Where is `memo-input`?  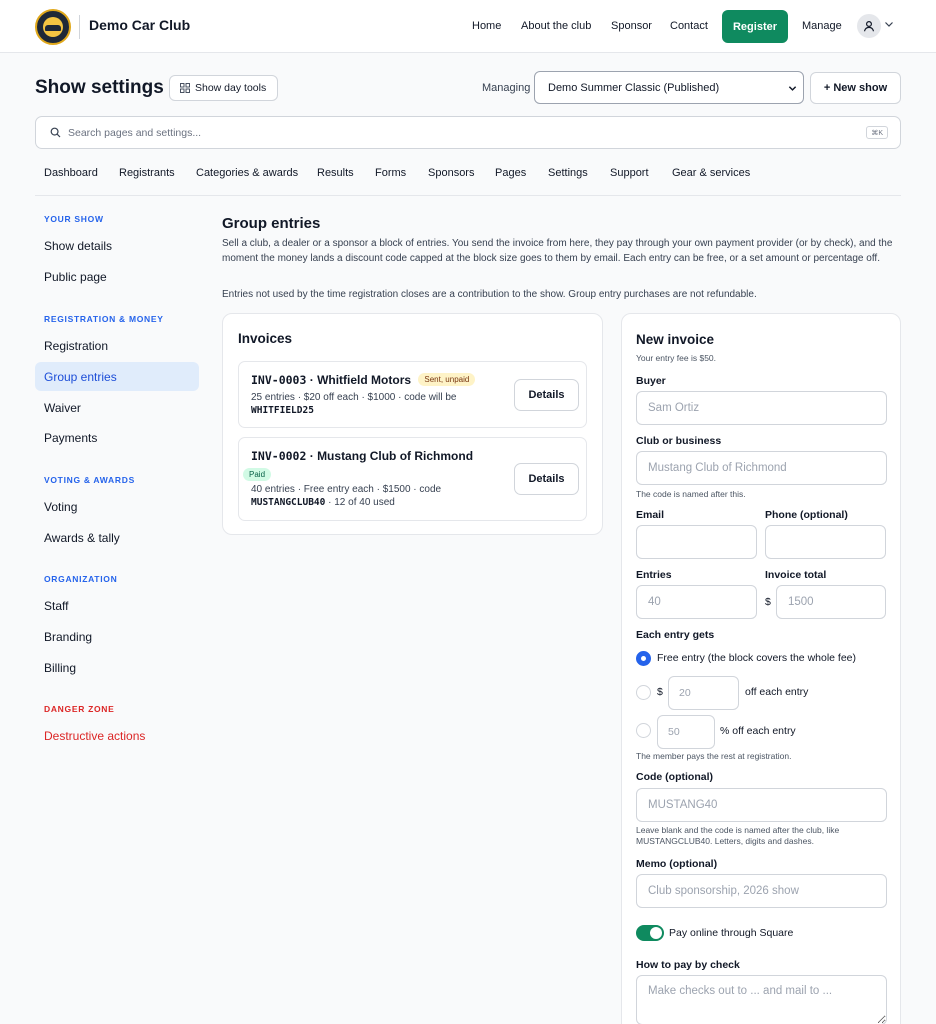 memo-input is located at coordinates (761, 891).